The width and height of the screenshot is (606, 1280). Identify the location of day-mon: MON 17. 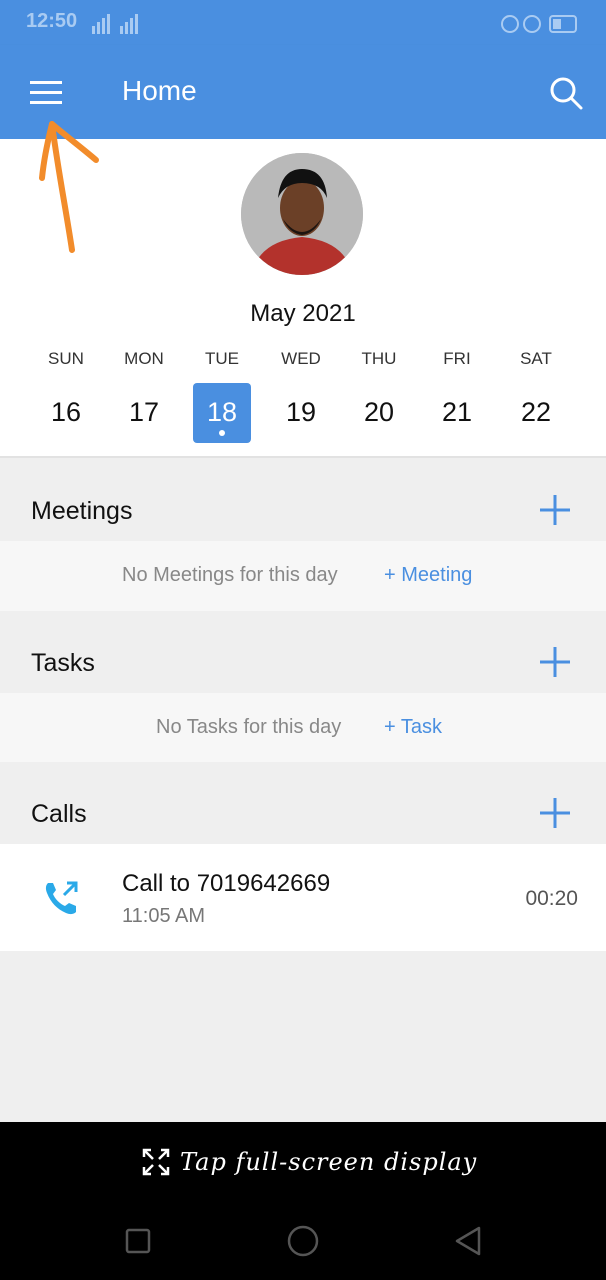
(144, 396).